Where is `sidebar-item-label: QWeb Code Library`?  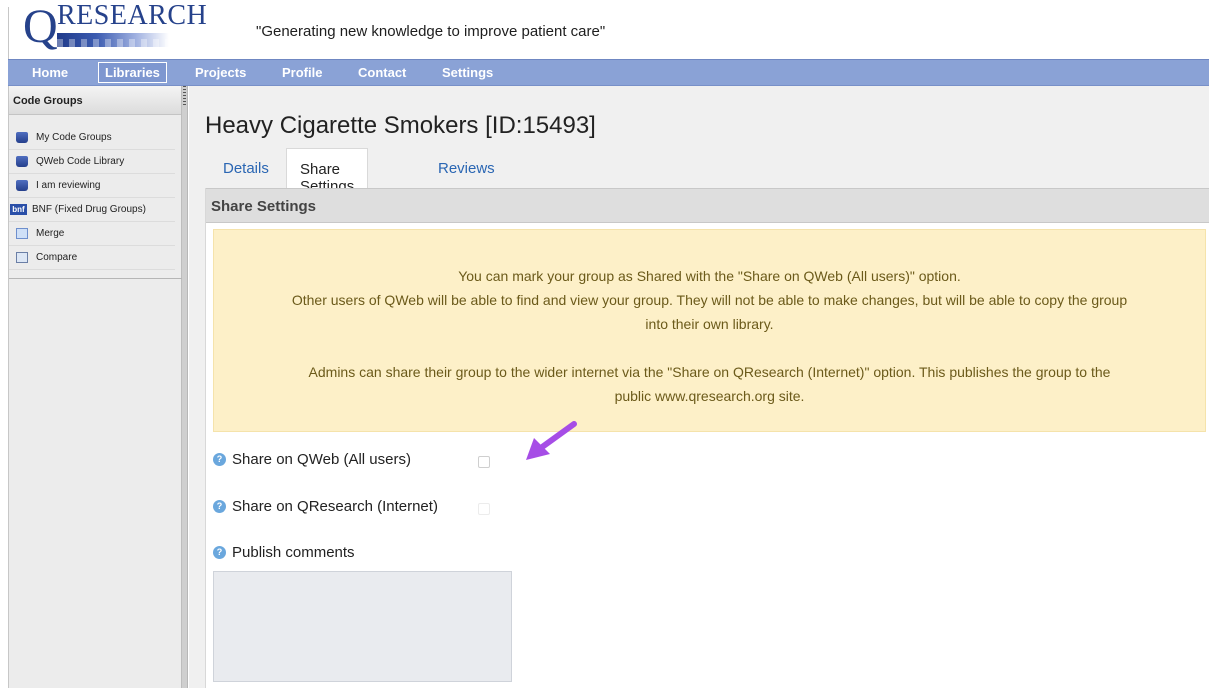
sidebar-item-label: QWeb Code Library is located at coordinates (80, 161).